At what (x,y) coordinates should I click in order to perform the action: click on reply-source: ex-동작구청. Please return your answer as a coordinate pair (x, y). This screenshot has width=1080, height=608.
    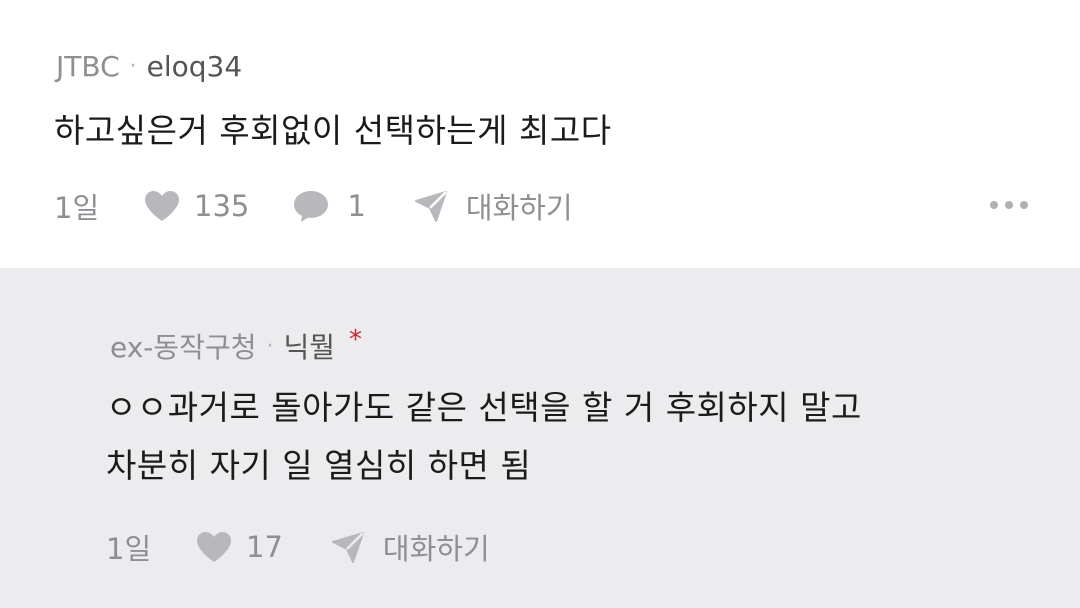
    Looking at the image, I should click on (183, 347).